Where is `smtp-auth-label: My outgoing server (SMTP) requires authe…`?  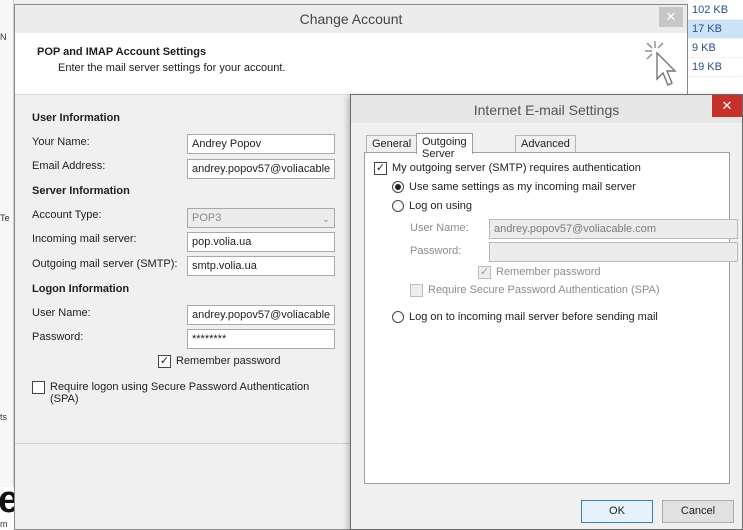
smtp-auth-label: My outgoing server (SMTP) requires authe… is located at coordinates (516, 168).